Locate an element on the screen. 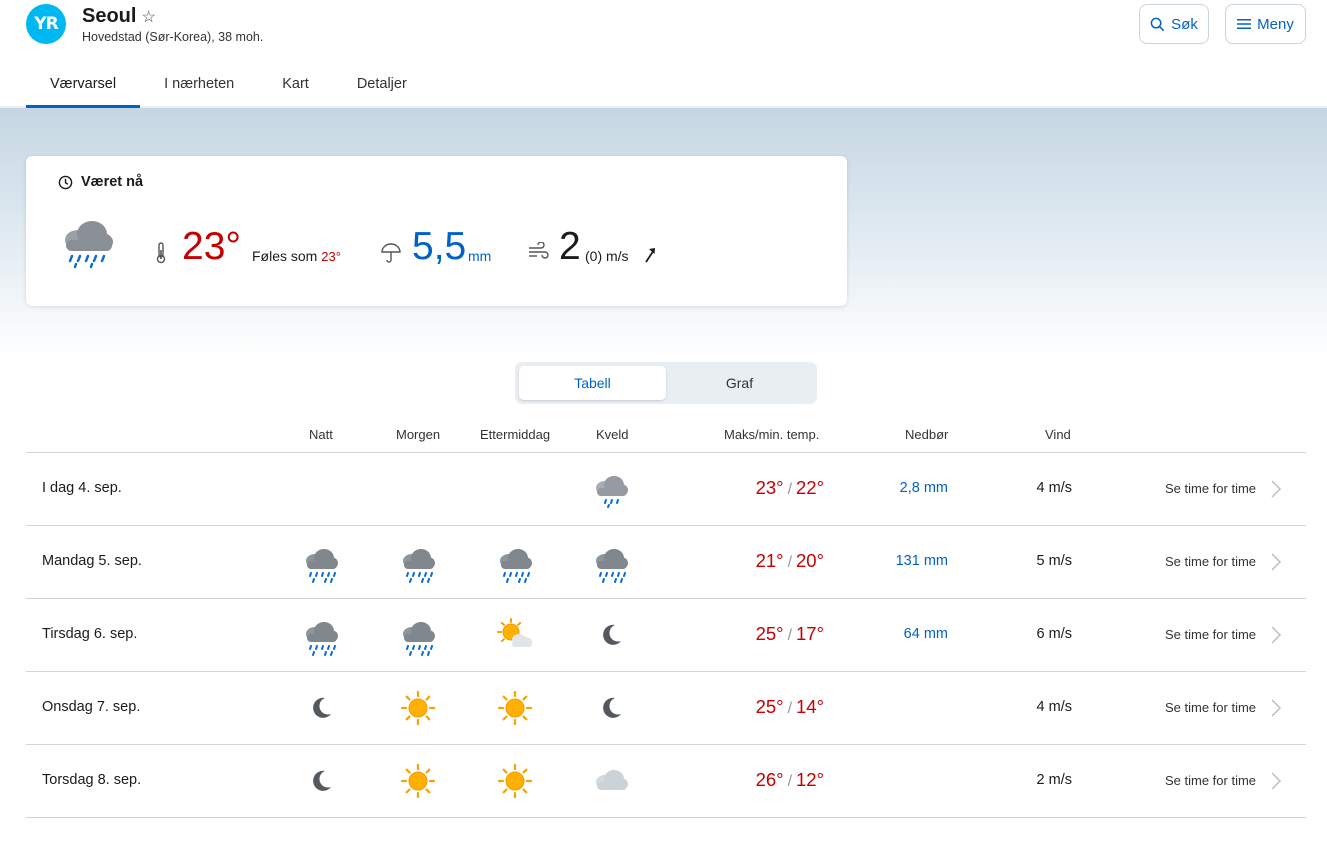  maxmin-temperature: 26°/12° is located at coordinates (779, 780).